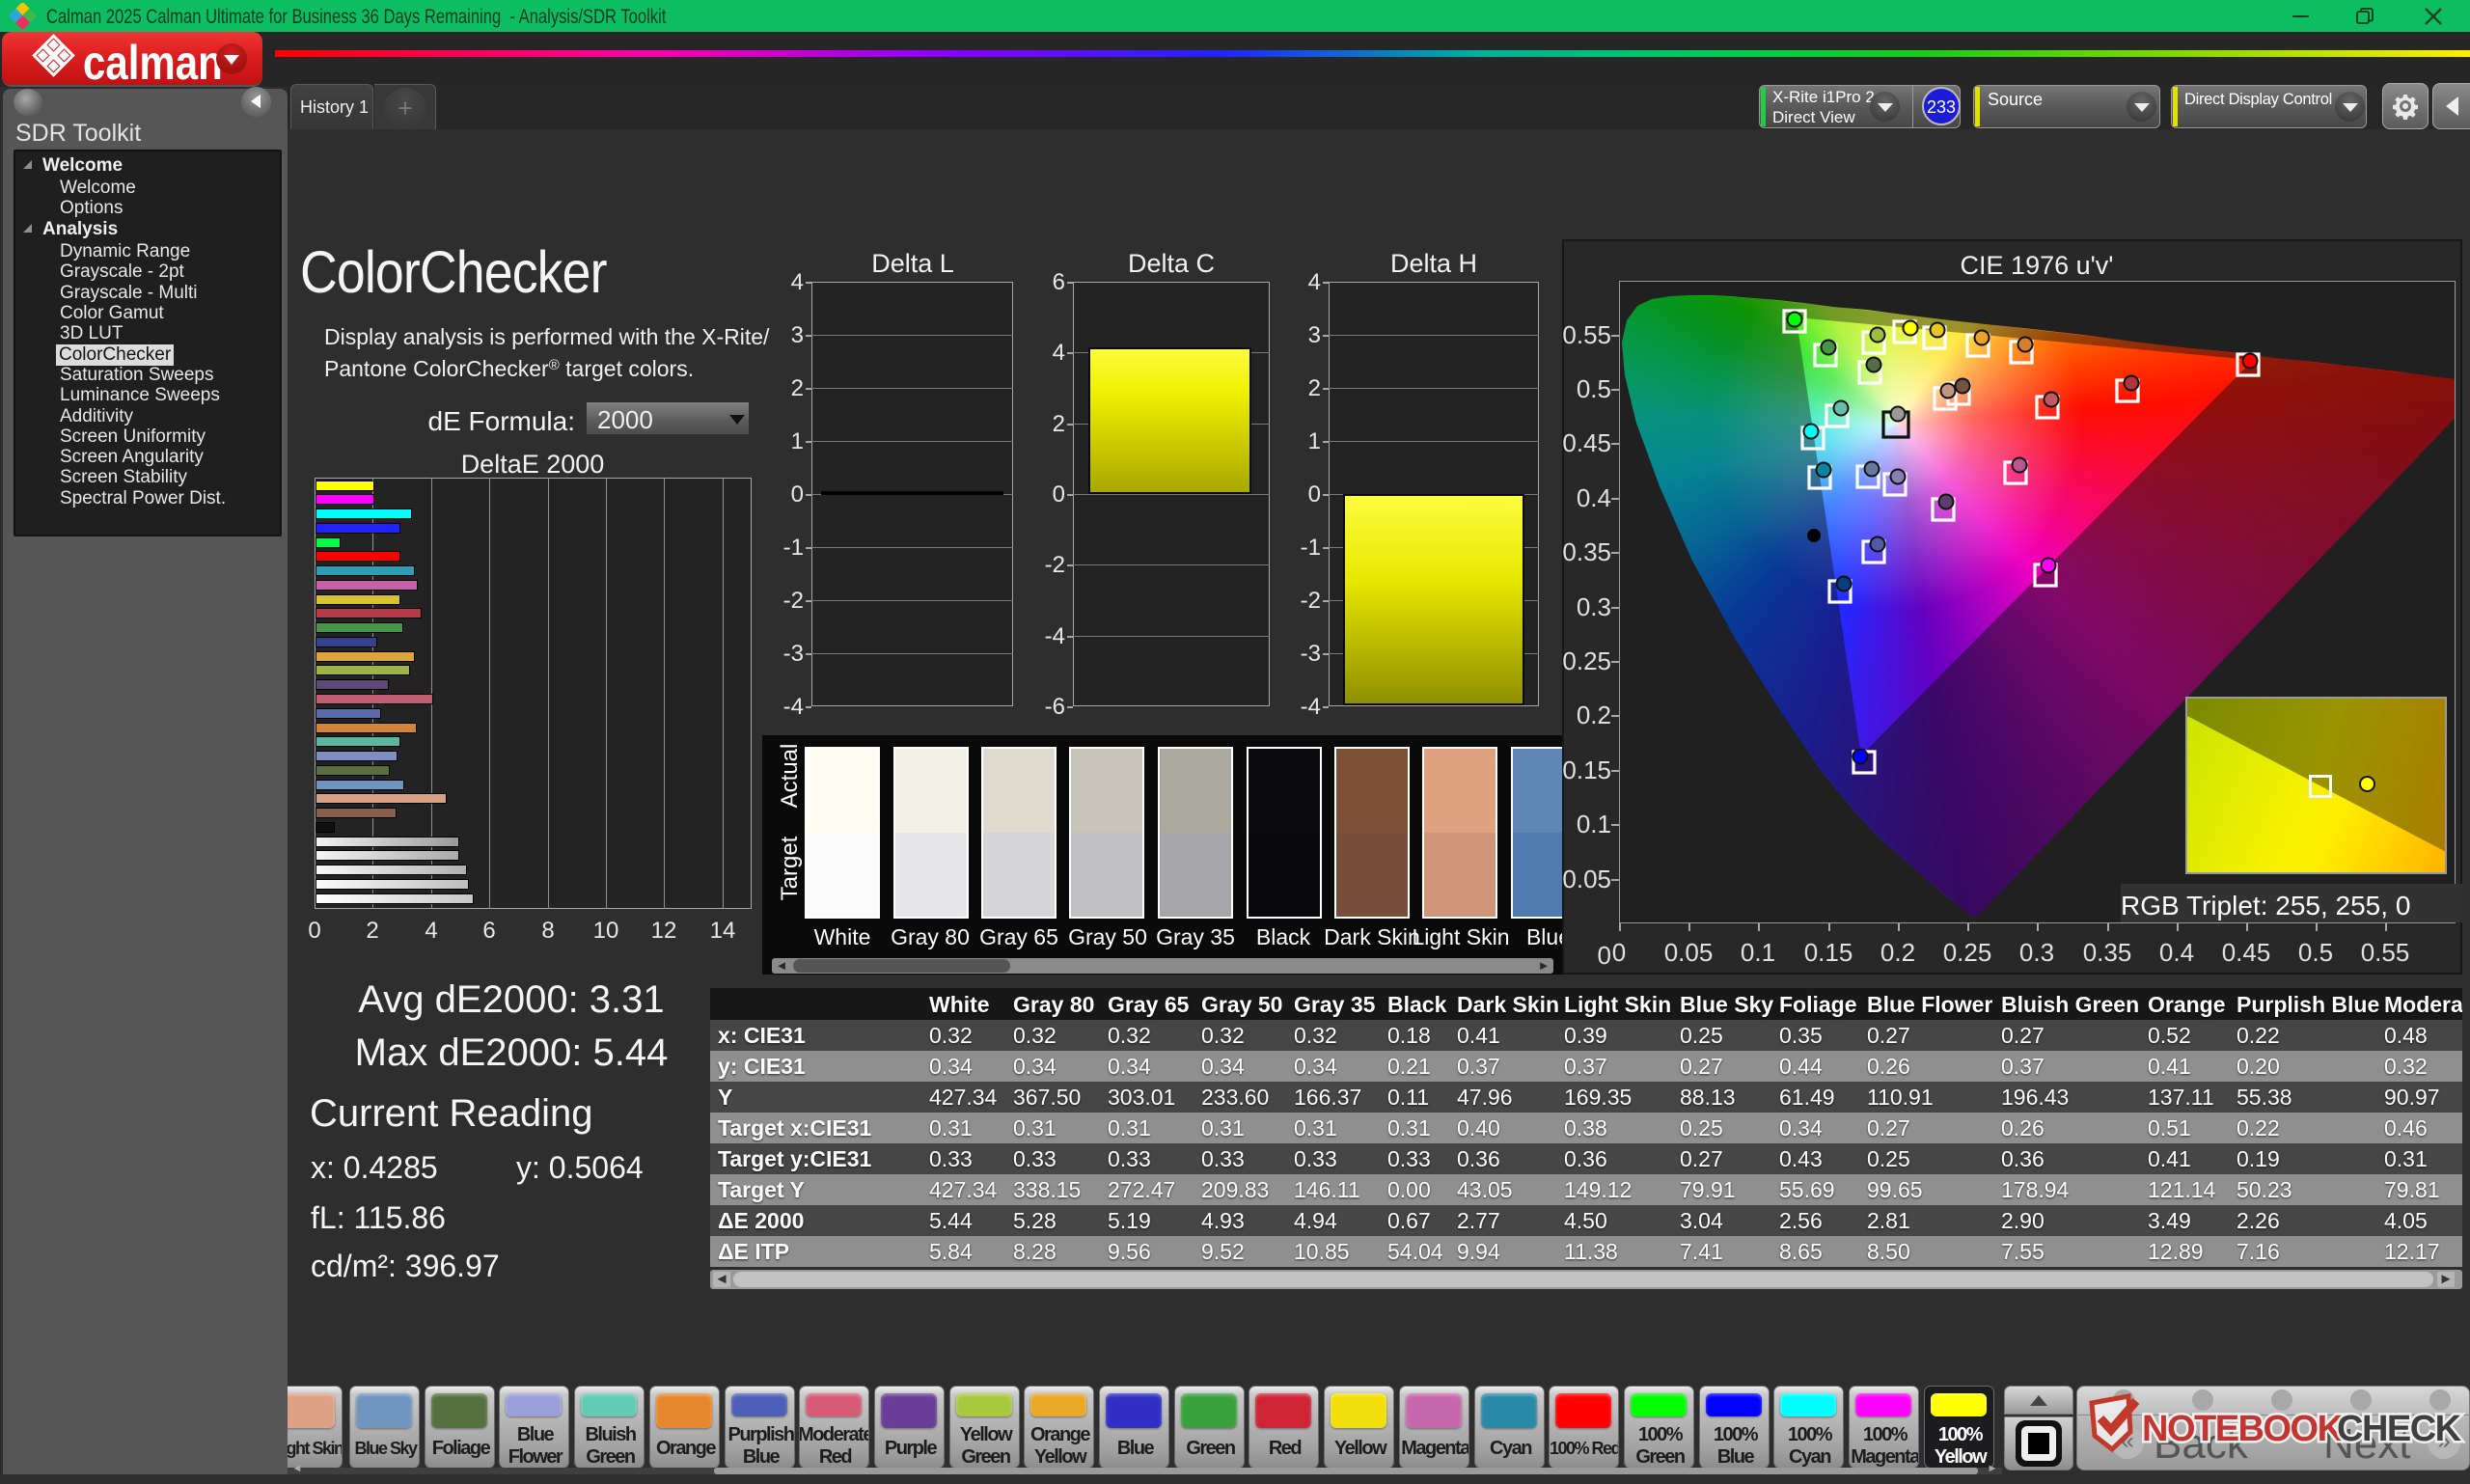  What do you see at coordinates (2243, 1429) in the screenshot?
I see `svg-text: NOTEBOOK` at bounding box center [2243, 1429].